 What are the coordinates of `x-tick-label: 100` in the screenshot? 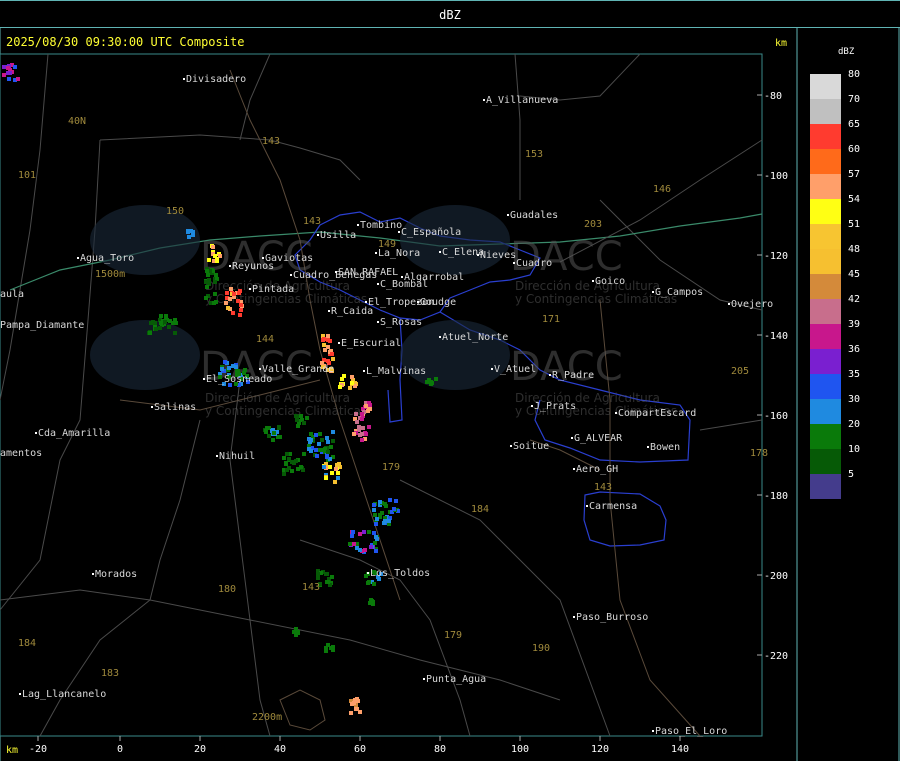 It's located at (520, 749).